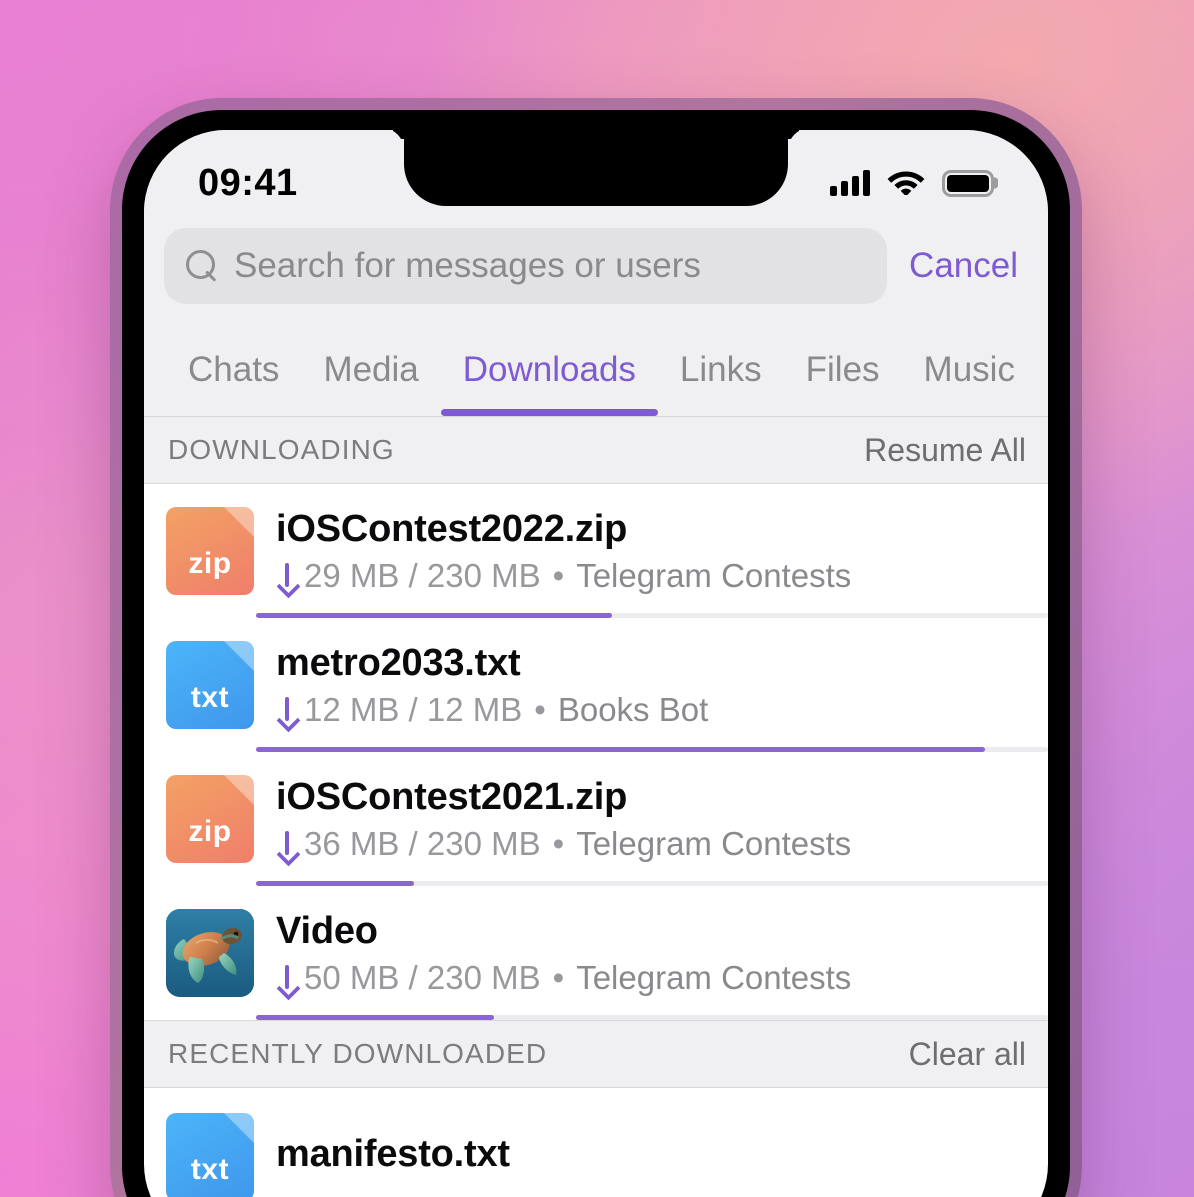 Image resolution: width=1194 pixels, height=1197 pixels. I want to click on download-meta: Video 50 MB / 230 MB • Telegram Contests, so click(662, 953).